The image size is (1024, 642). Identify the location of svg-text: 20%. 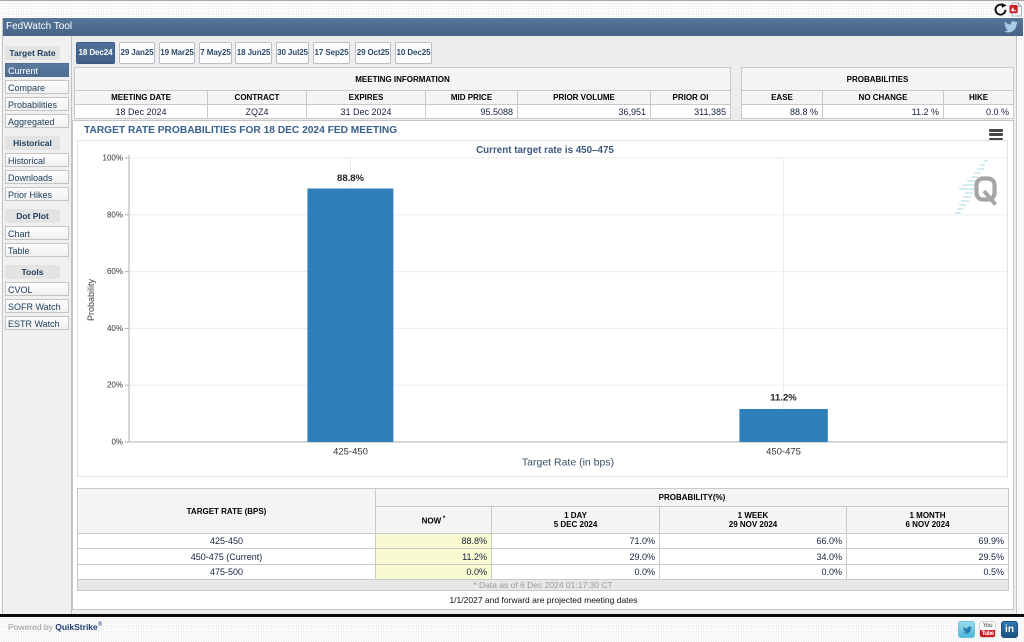
(115, 385).